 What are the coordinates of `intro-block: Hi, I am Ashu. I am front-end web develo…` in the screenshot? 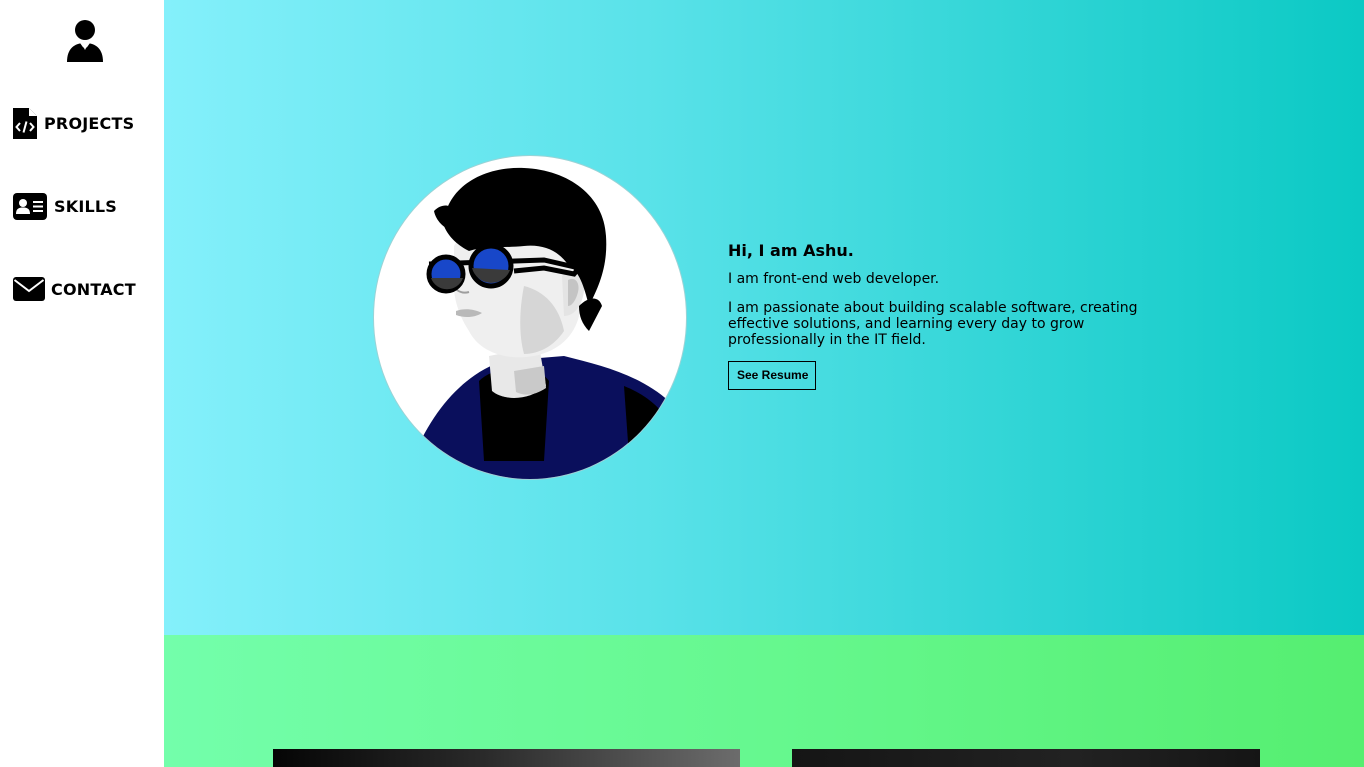 It's located at (943, 315).